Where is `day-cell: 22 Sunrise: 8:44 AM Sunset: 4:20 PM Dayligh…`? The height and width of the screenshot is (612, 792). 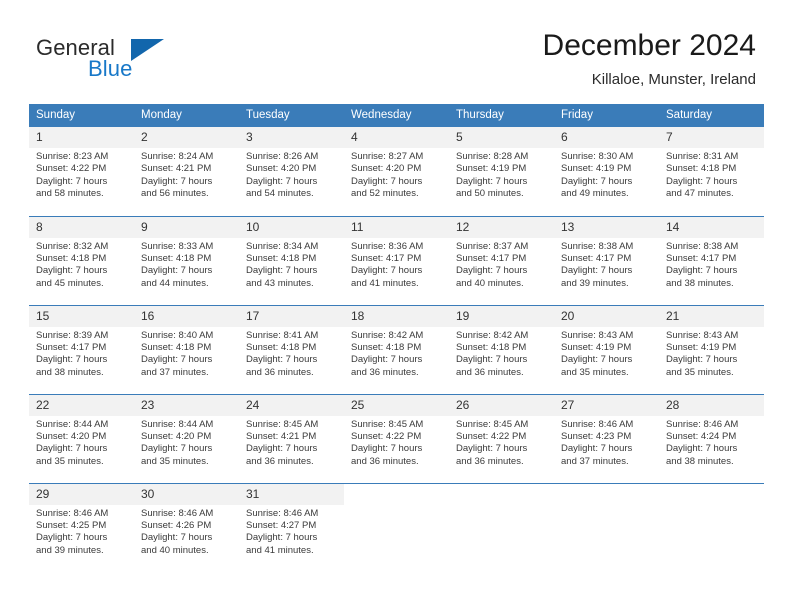
day-cell: 22 Sunrise: 8:44 AM Sunset: 4:20 PM Dayligh… is located at coordinates (81, 438).